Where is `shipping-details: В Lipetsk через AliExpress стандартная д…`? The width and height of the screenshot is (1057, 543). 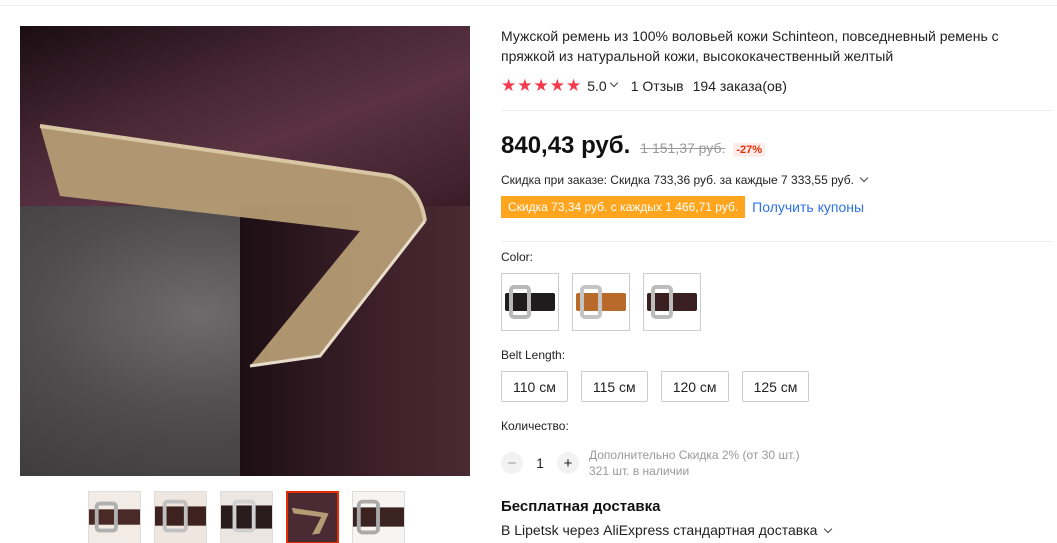
shipping-details: В Lipetsk через AliExpress стандартная д… is located at coordinates (667, 530).